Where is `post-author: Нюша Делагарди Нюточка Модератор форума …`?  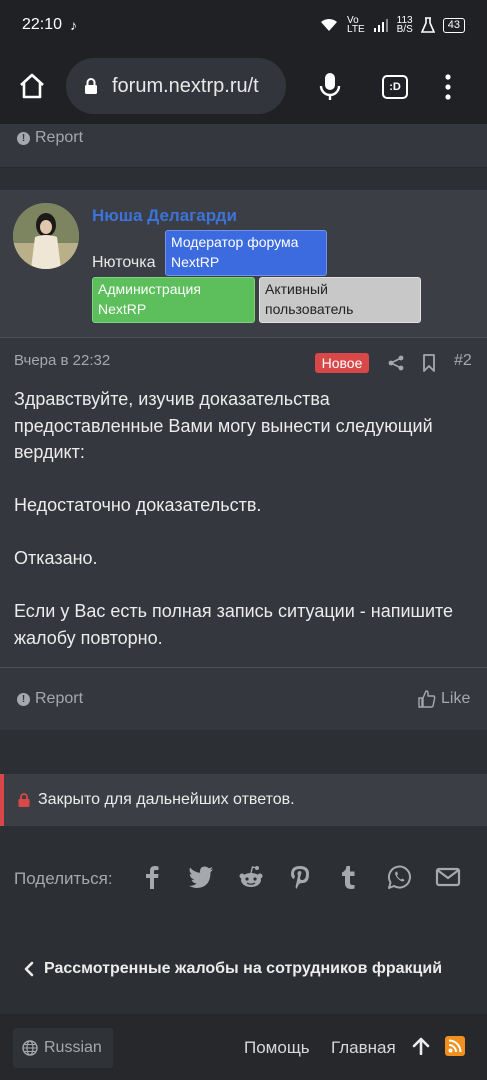
post-author: Нюша Делагарди Нюточка Модератор форума … is located at coordinates (243, 264).